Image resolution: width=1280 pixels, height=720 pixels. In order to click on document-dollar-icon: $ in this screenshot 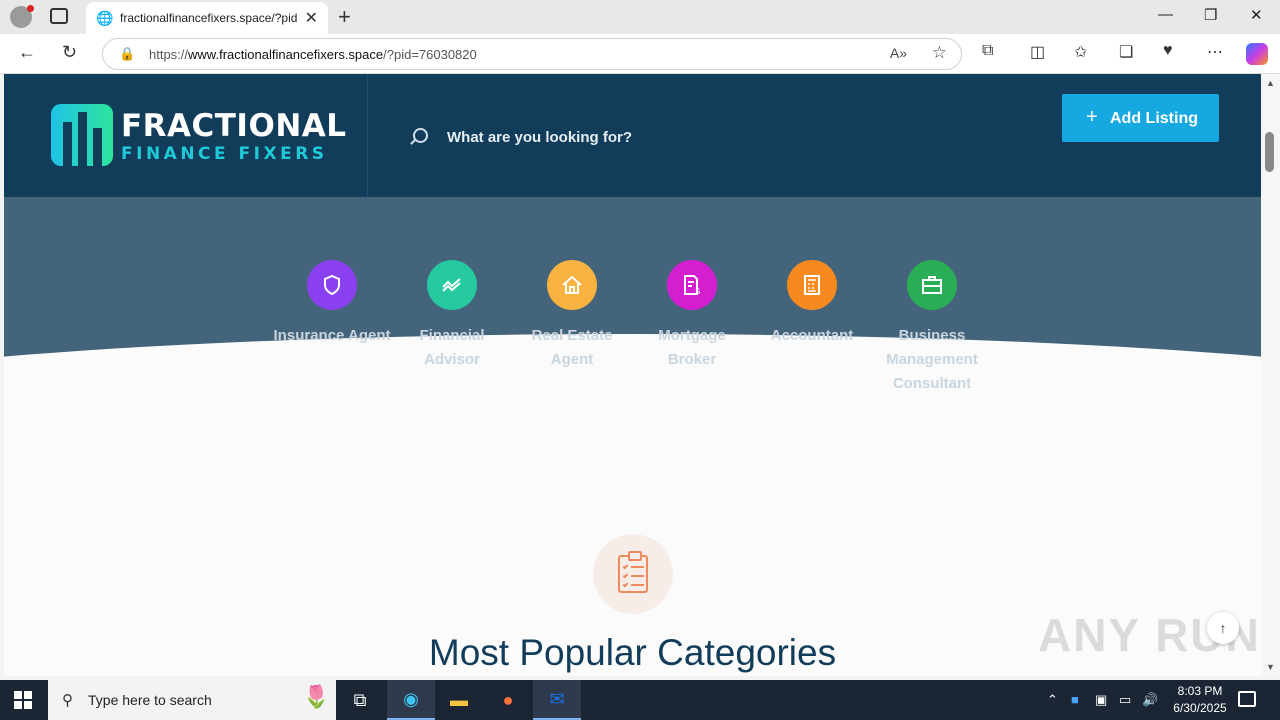, I will do `click(692, 285)`.